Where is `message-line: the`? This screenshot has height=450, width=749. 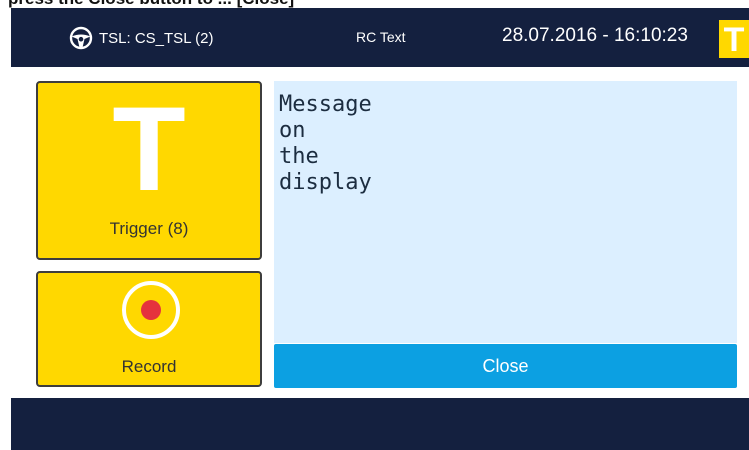 message-line: the is located at coordinates (299, 156).